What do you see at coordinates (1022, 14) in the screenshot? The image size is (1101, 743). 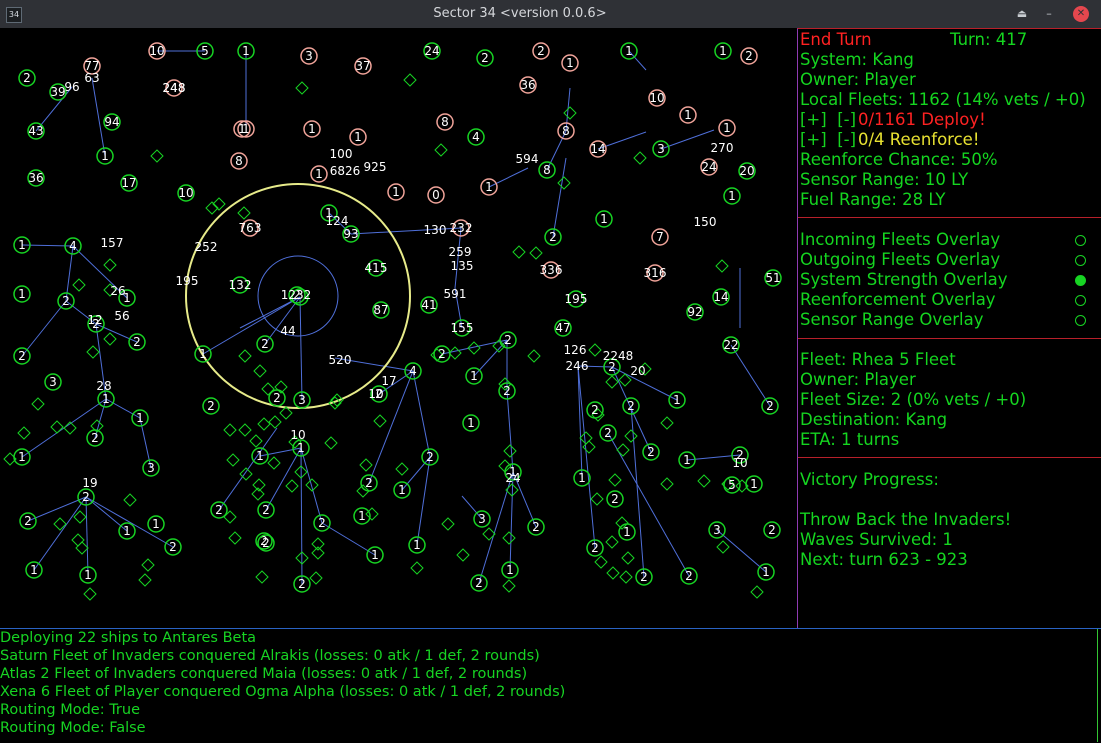 I see `eject-icon: ⏏` at bounding box center [1022, 14].